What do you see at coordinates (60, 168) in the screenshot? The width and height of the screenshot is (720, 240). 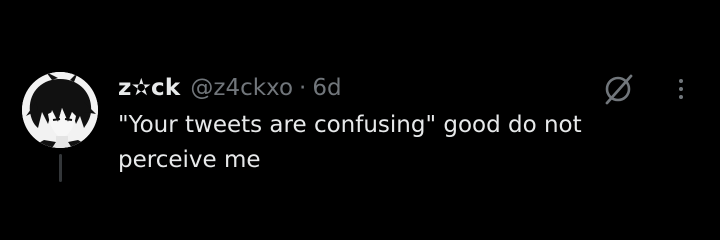 I see `thread-line` at bounding box center [60, 168].